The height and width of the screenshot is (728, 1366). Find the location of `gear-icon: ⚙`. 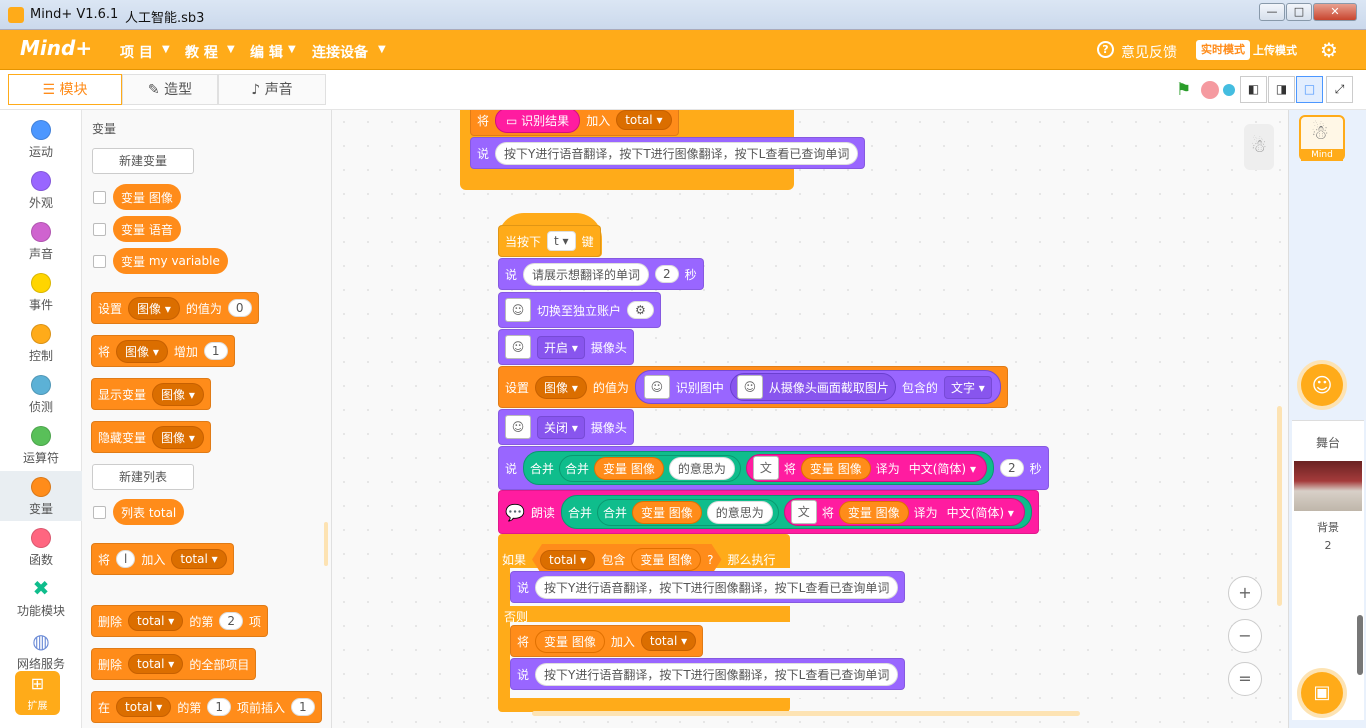

gear-icon: ⚙ is located at coordinates (1329, 50).